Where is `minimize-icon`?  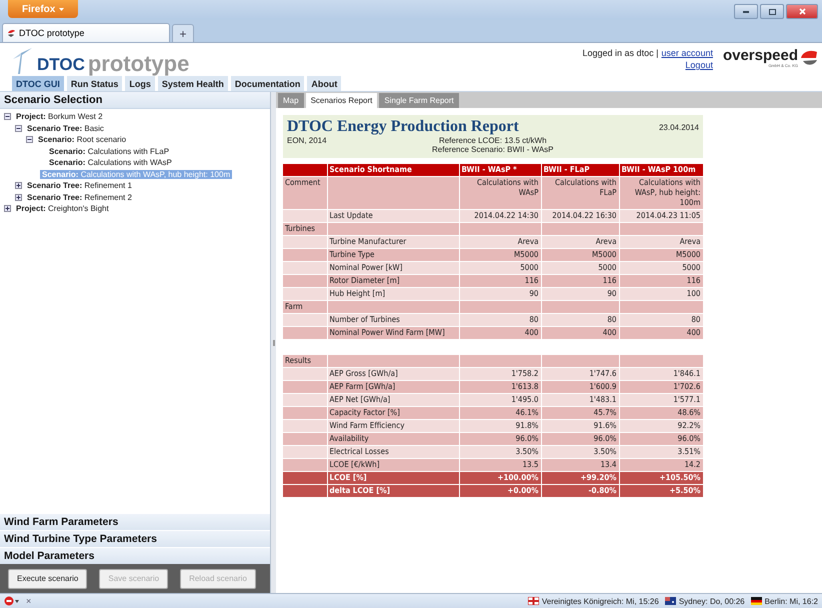
minimize-icon is located at coordinates (746, 11).